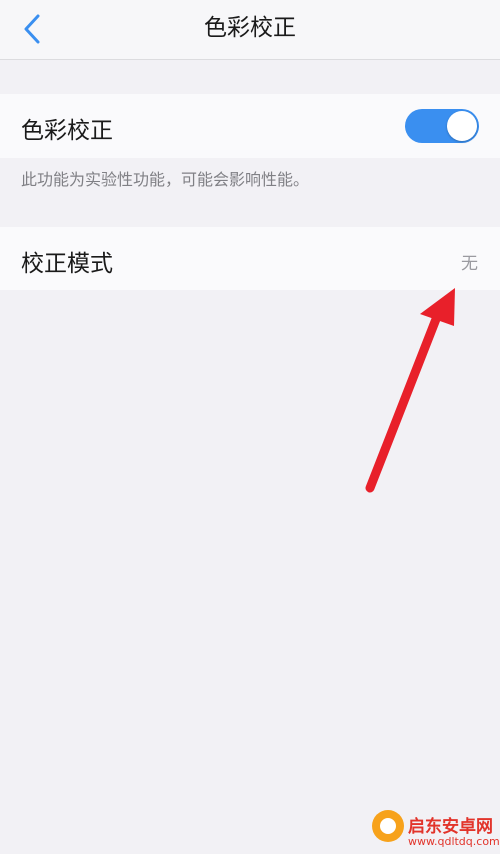 The height and width of the screenshot is (854, 500). I want to click on arrow-head, so click(437, 307).